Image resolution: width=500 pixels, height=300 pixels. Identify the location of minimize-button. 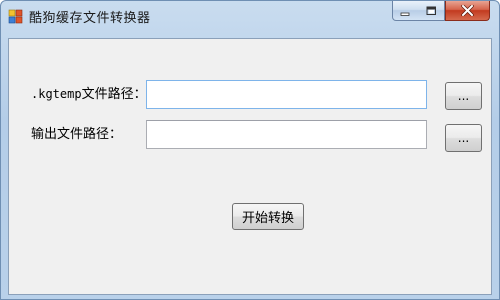
(405, 11).